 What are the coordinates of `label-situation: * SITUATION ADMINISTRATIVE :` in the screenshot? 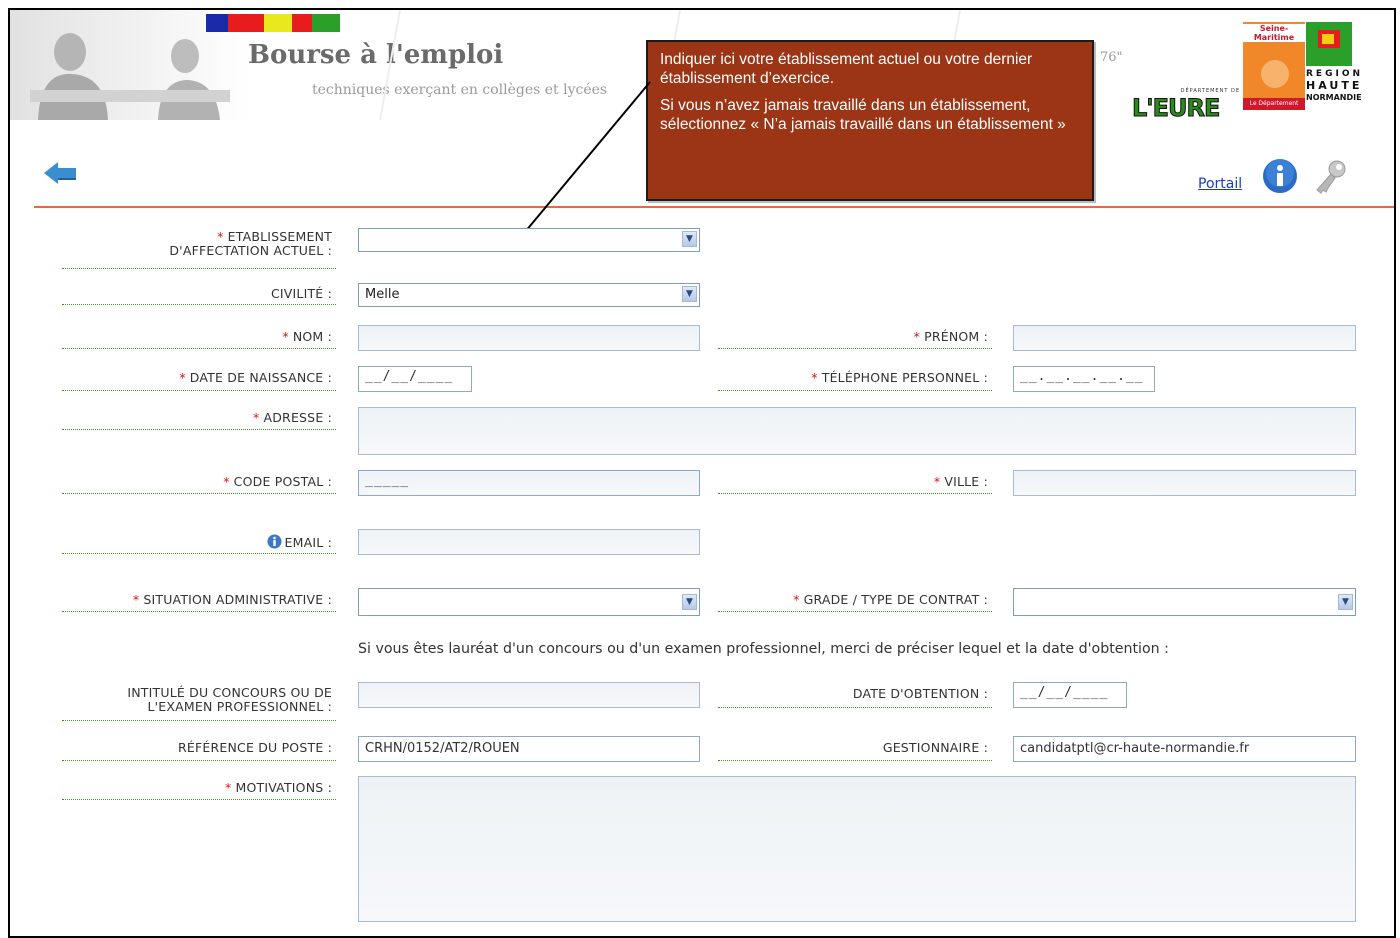 It's located at (232, 599).